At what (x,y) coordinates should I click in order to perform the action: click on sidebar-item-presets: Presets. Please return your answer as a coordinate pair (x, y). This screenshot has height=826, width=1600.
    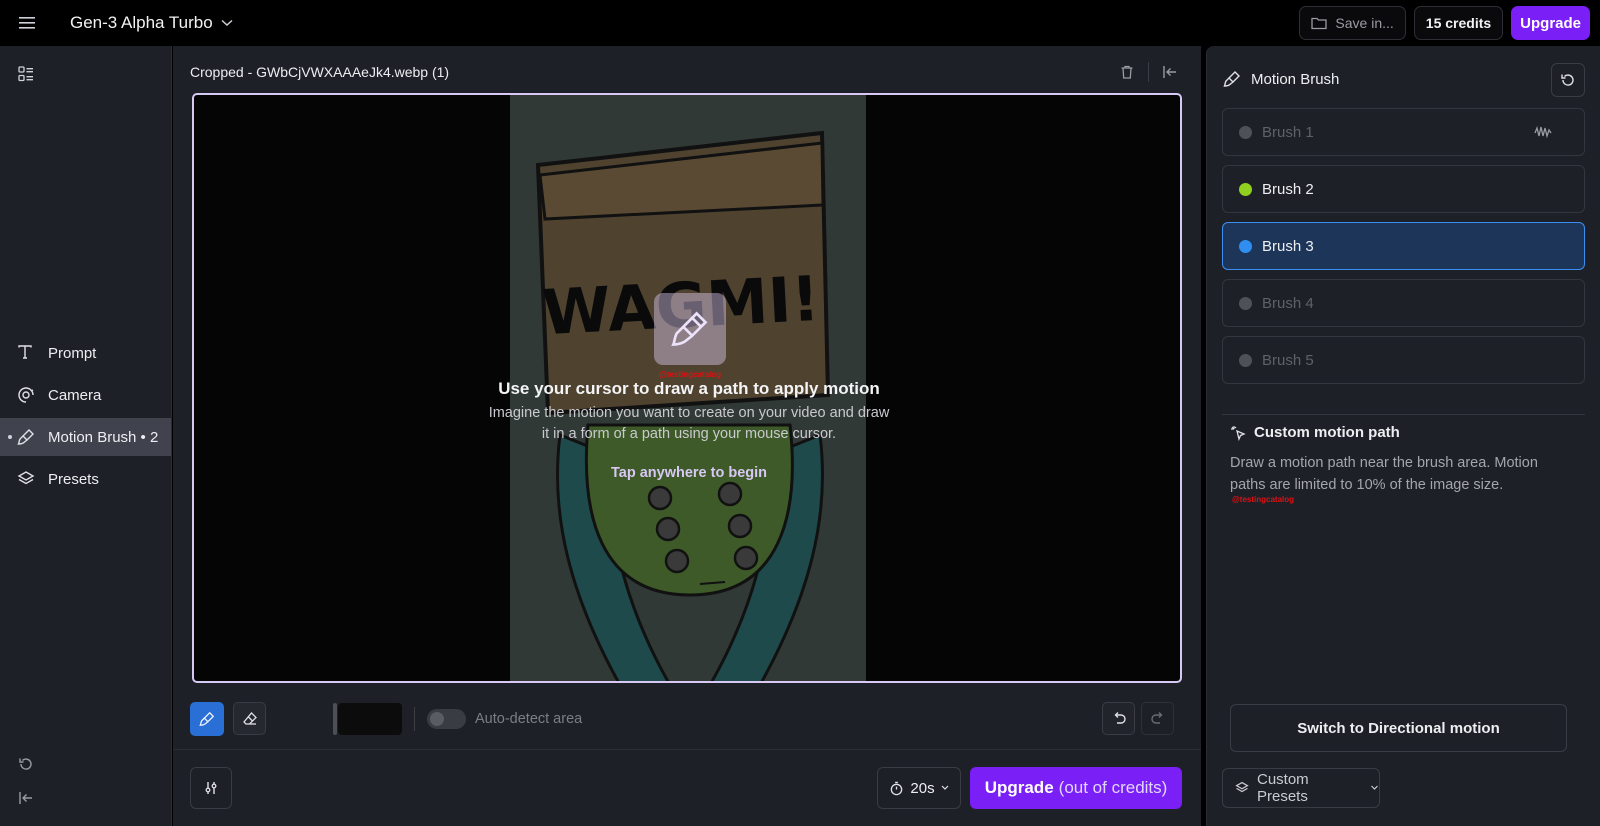
    Looking at the image, I should click on (85, 479).